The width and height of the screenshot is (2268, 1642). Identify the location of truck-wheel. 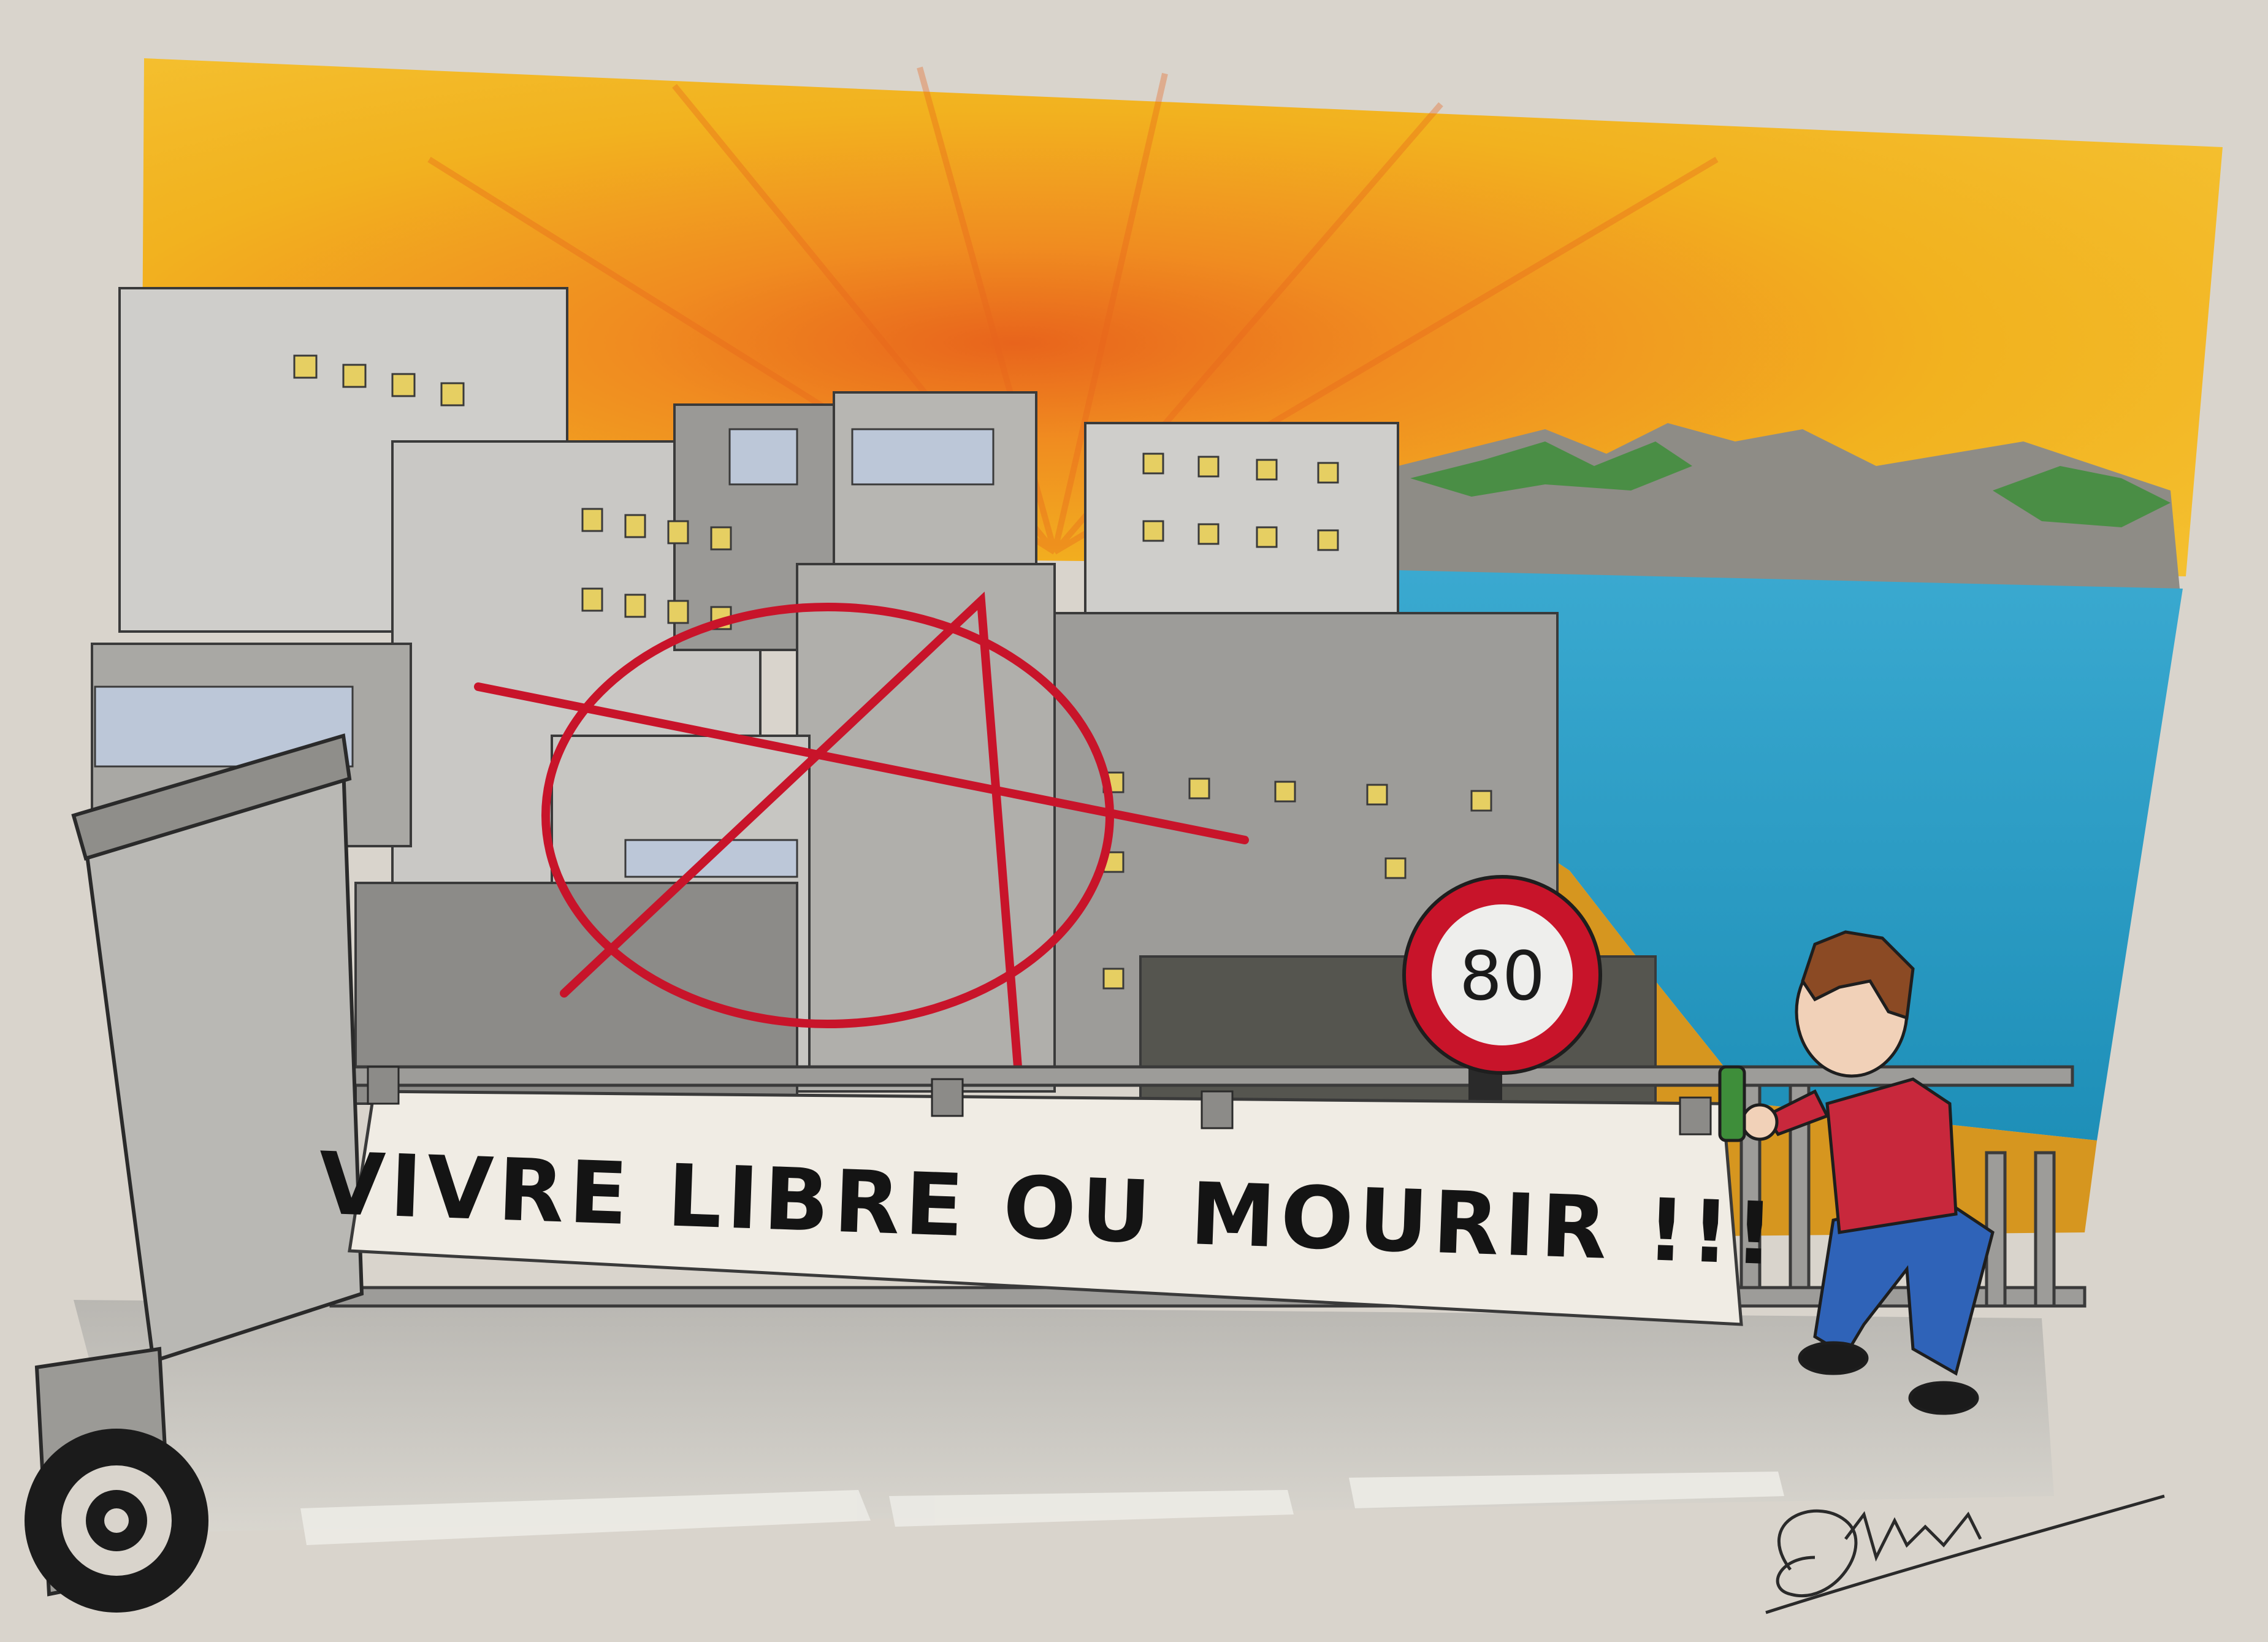
(116, 1521).